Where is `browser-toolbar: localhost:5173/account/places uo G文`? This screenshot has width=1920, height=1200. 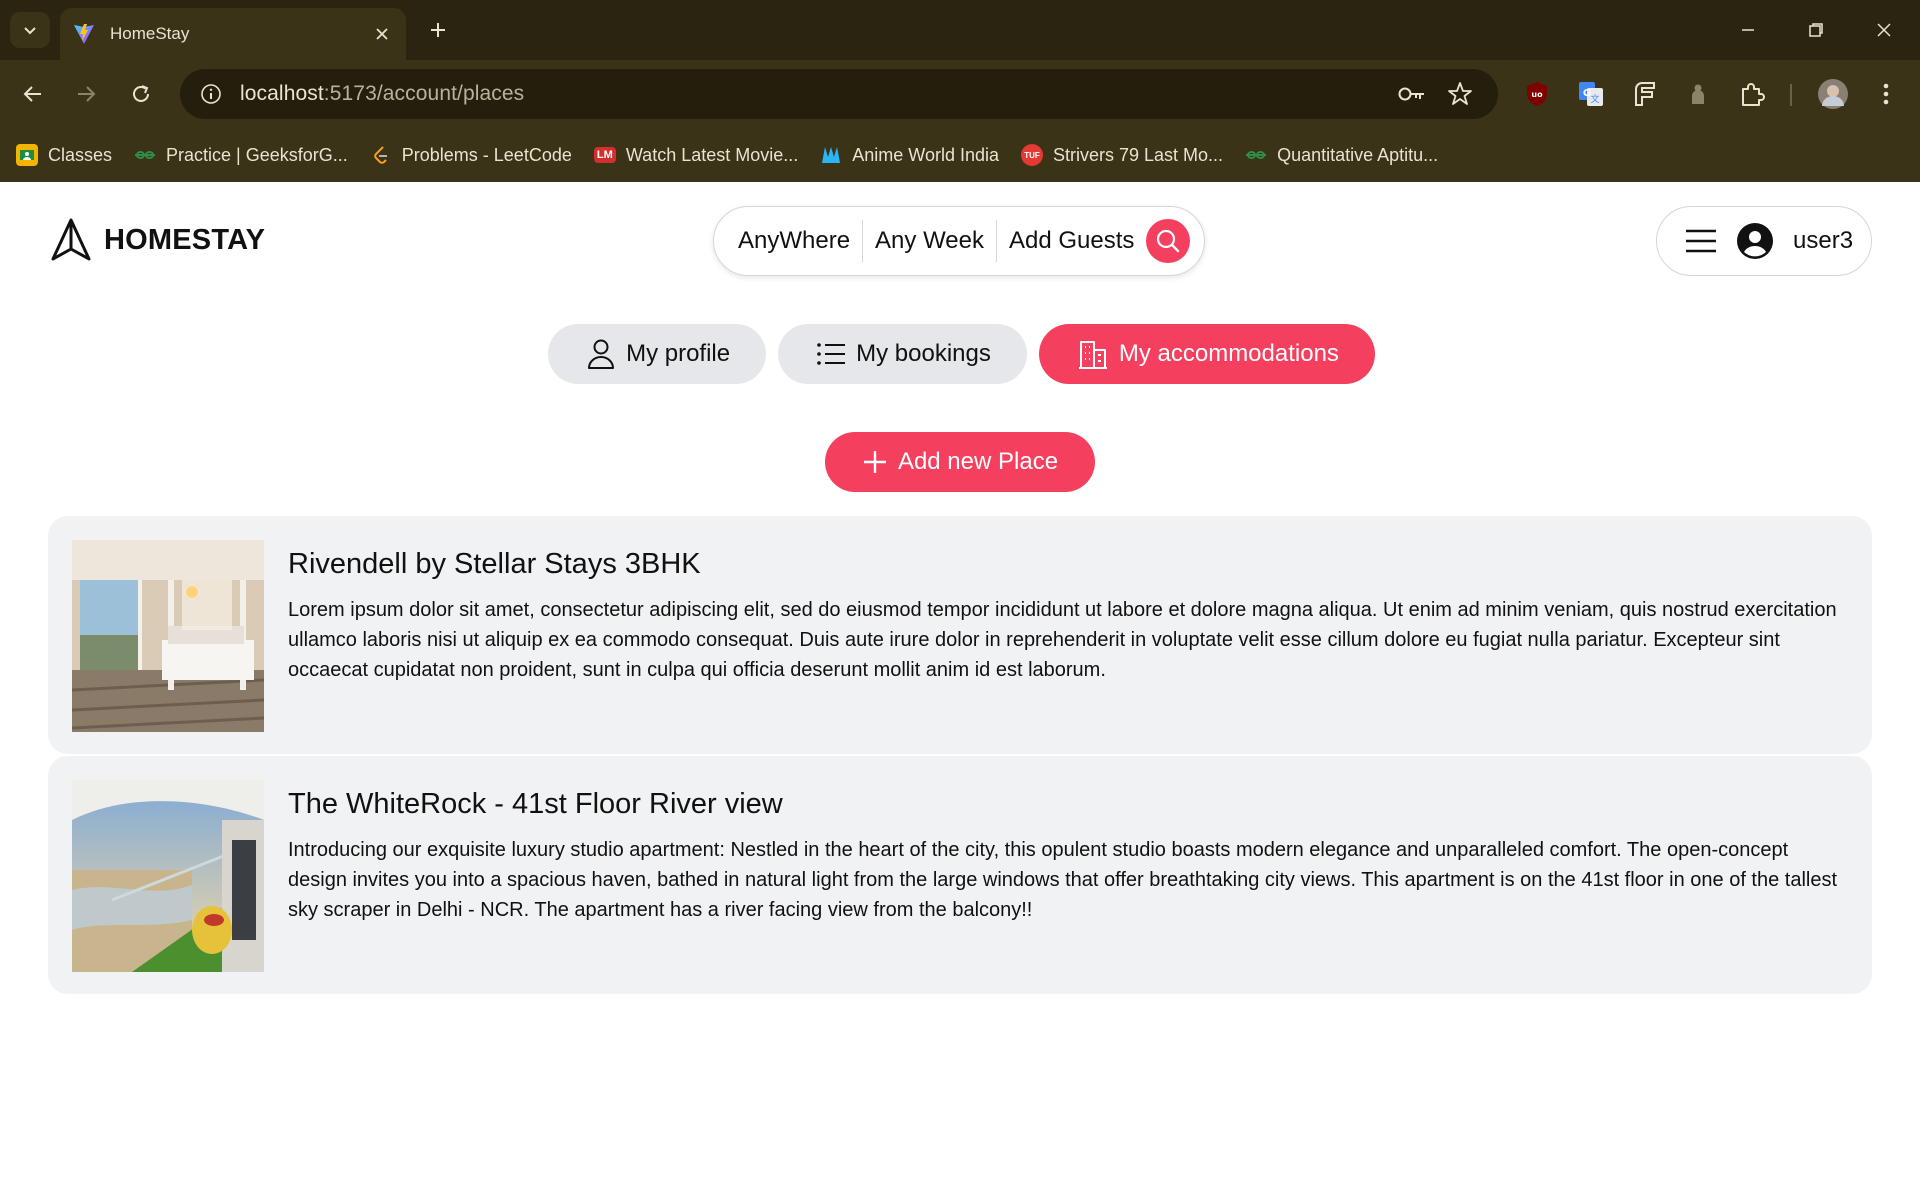 browser-toolbar: localhost:5173/account/places uo G文 is located at coordinates (960, 94).